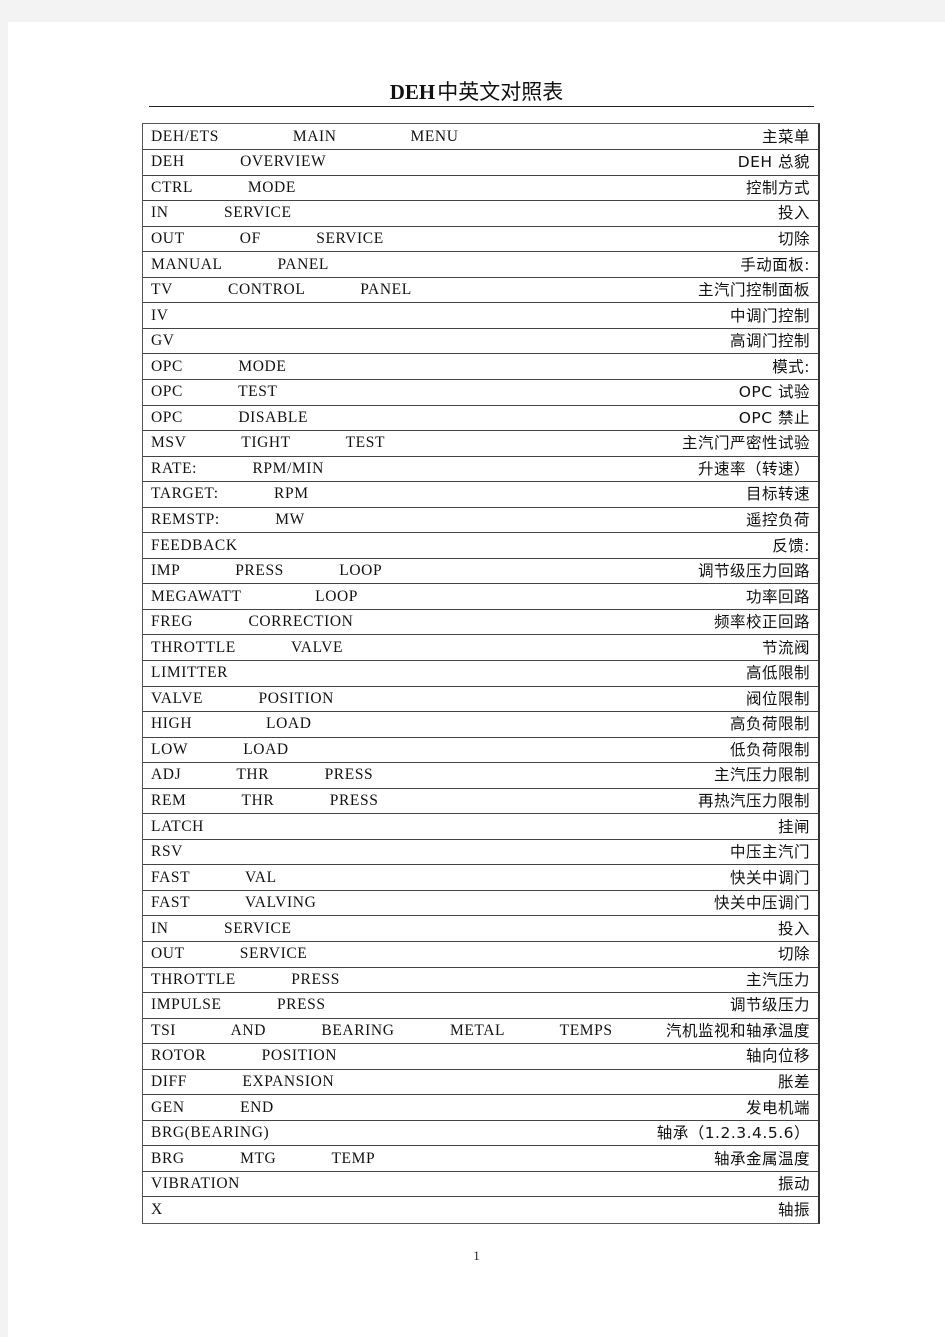  I want to click on term-english: GEN END, so click(312, 1107).